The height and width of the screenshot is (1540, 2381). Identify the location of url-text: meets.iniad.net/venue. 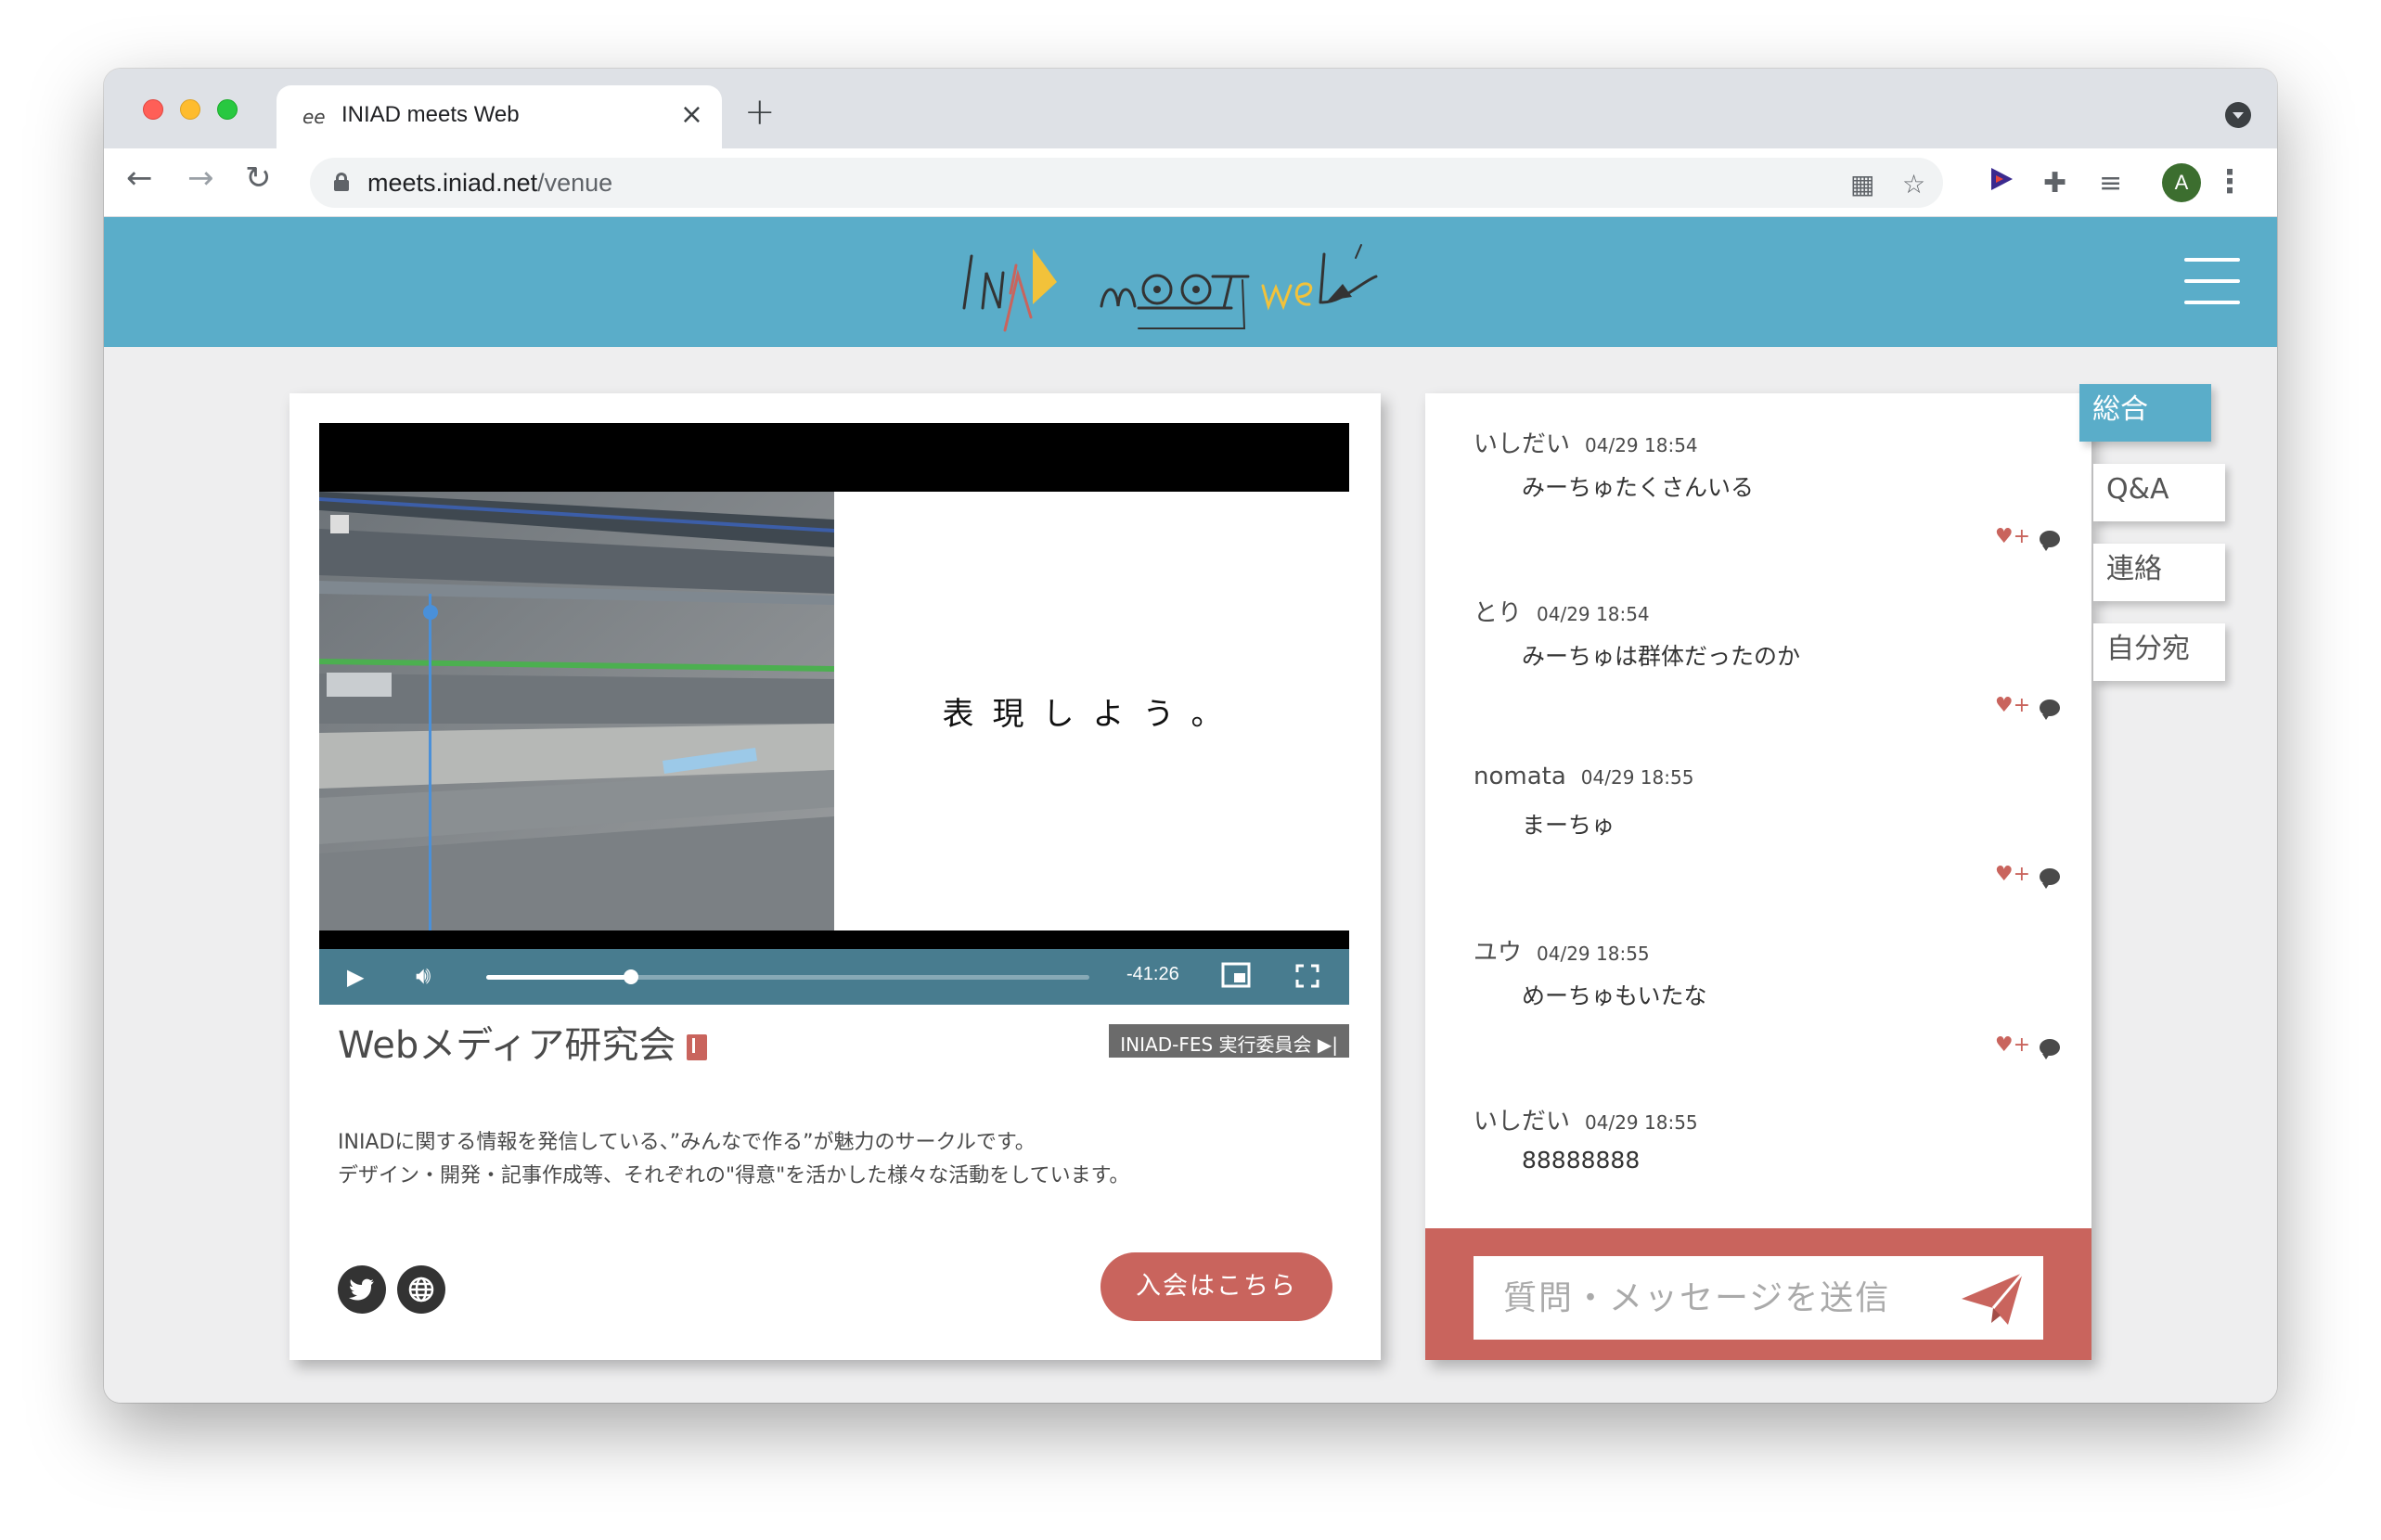
(490, 183).